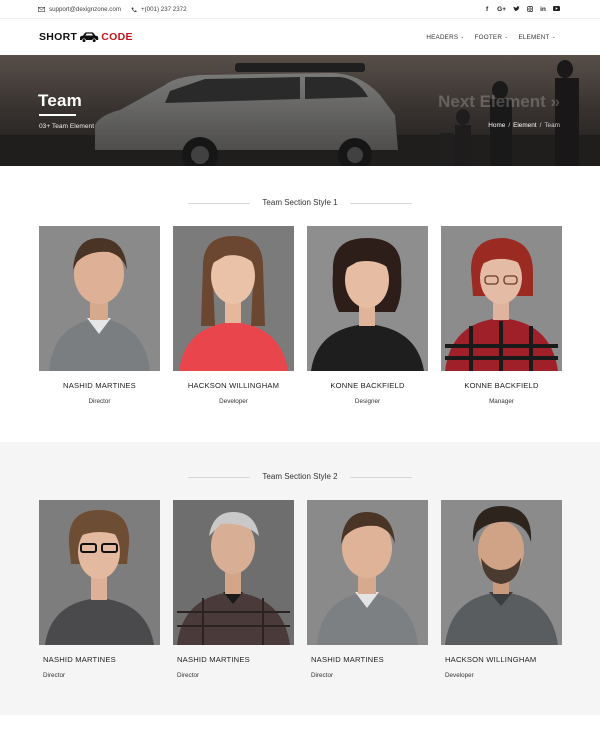 This screenshot has height=742, width=600. I want to click on section-title-text: Team Section Style 2, so click(300, 476).